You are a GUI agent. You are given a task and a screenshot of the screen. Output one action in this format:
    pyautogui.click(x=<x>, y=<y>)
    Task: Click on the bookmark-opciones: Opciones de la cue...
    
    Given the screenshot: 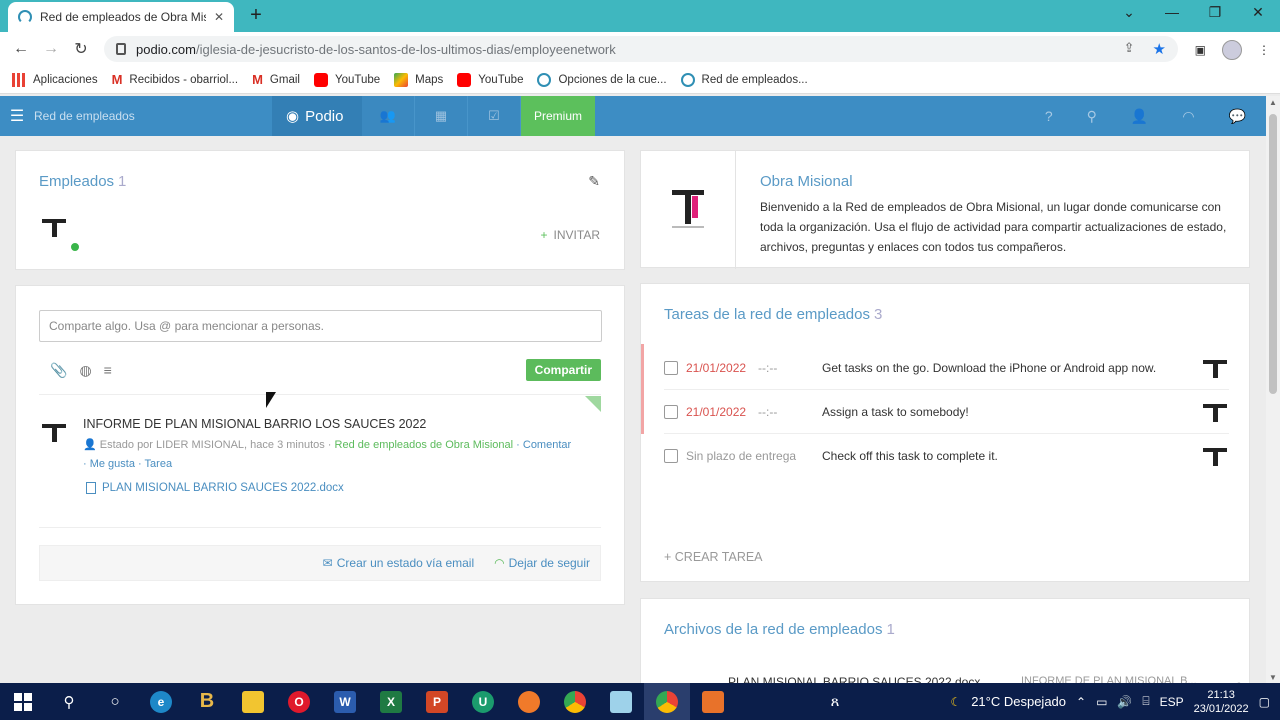 What is the action you would take?
    pyautogui.click(x=602, y=79)
    